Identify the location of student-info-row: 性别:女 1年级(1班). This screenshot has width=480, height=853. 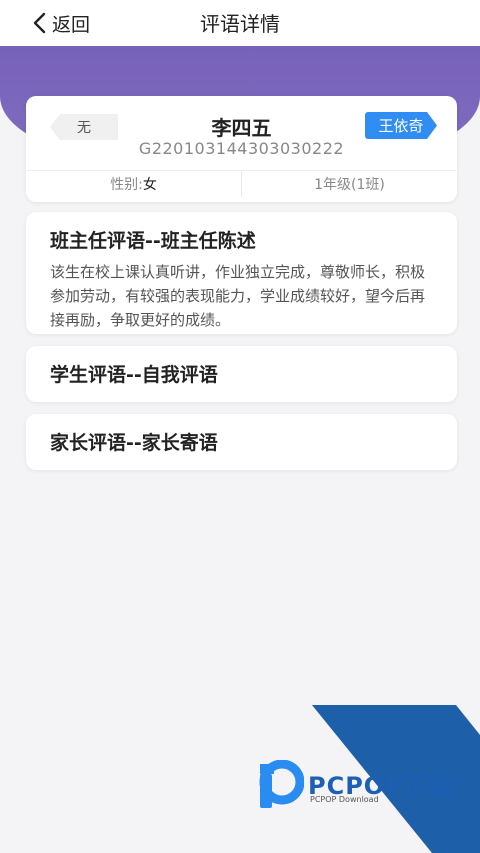
(241, 183).